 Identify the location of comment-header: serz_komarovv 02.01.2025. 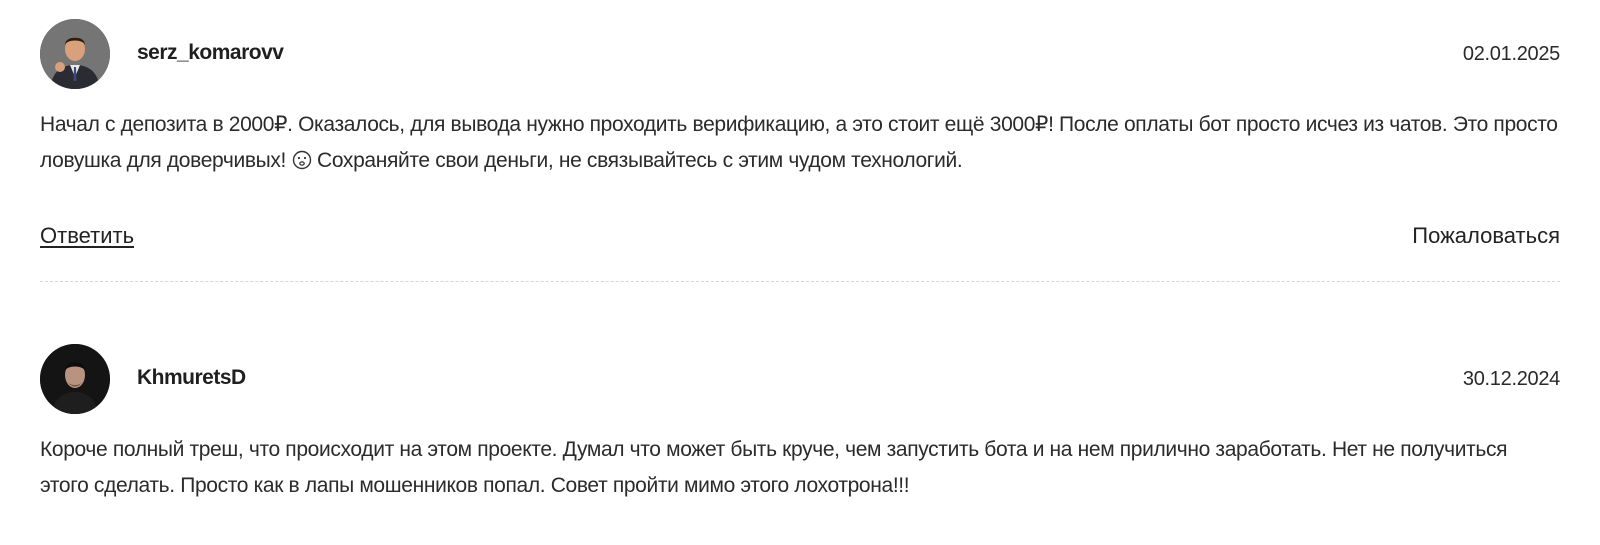
(800, 54).